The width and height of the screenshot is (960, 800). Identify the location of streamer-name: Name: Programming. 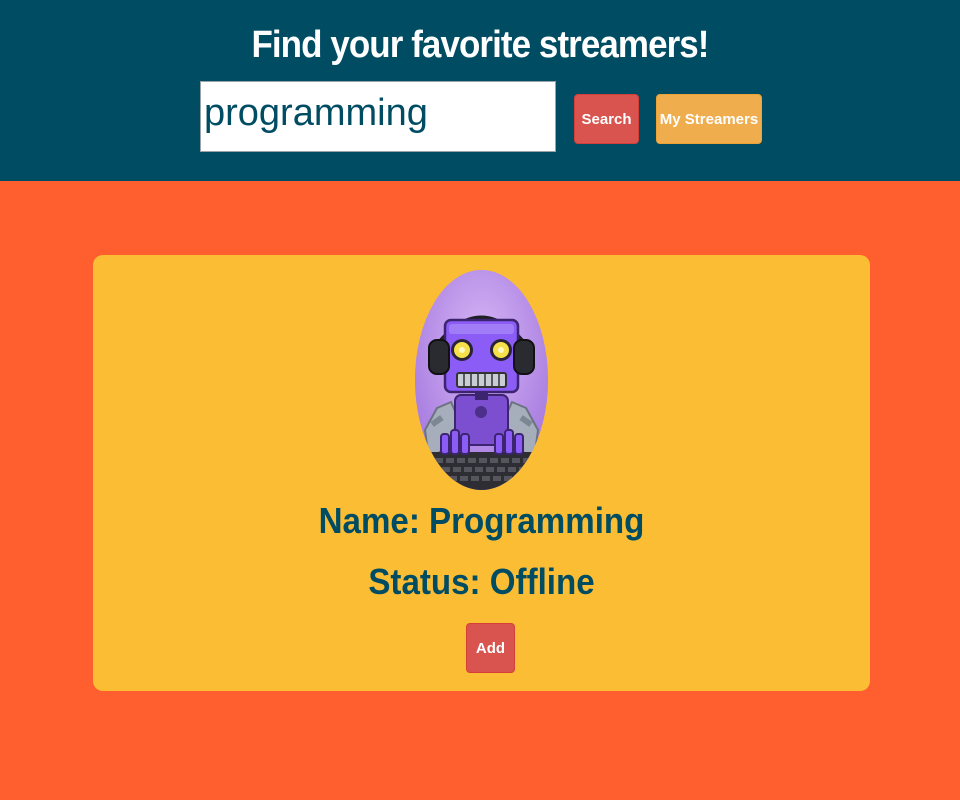
(481, 520).